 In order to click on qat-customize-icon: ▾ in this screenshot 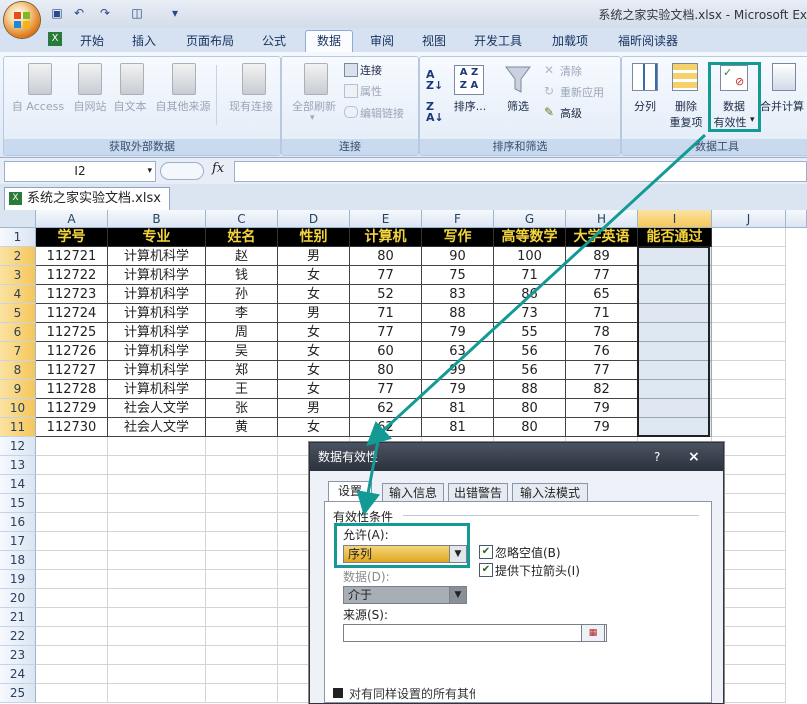, I will do `click(175, 13)`.